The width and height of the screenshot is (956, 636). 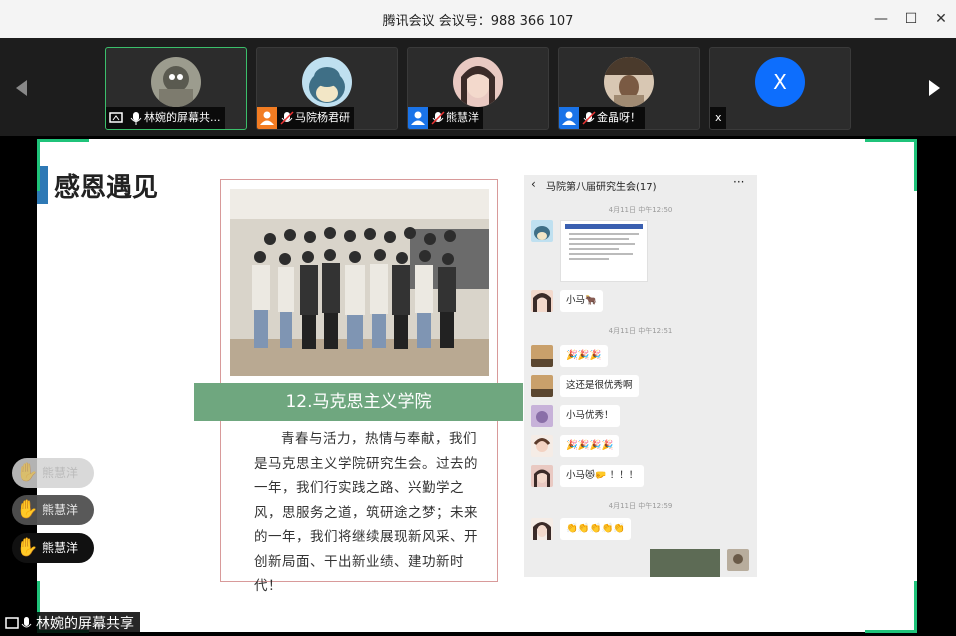 What do you see at coordinates (602, 476) in the screenshot?
I see `chat-message: 小马😻🤛 ！！！` at bounding box center [602, 476].